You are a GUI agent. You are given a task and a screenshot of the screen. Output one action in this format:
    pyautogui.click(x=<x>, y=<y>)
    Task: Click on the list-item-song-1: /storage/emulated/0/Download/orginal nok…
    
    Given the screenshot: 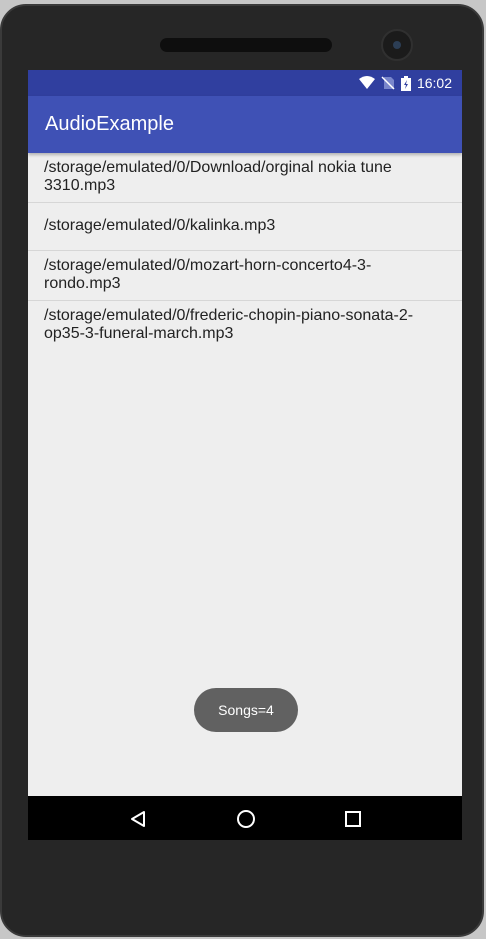 What is the action you would take?
    pyautogui.click(x=245, y=178)
    